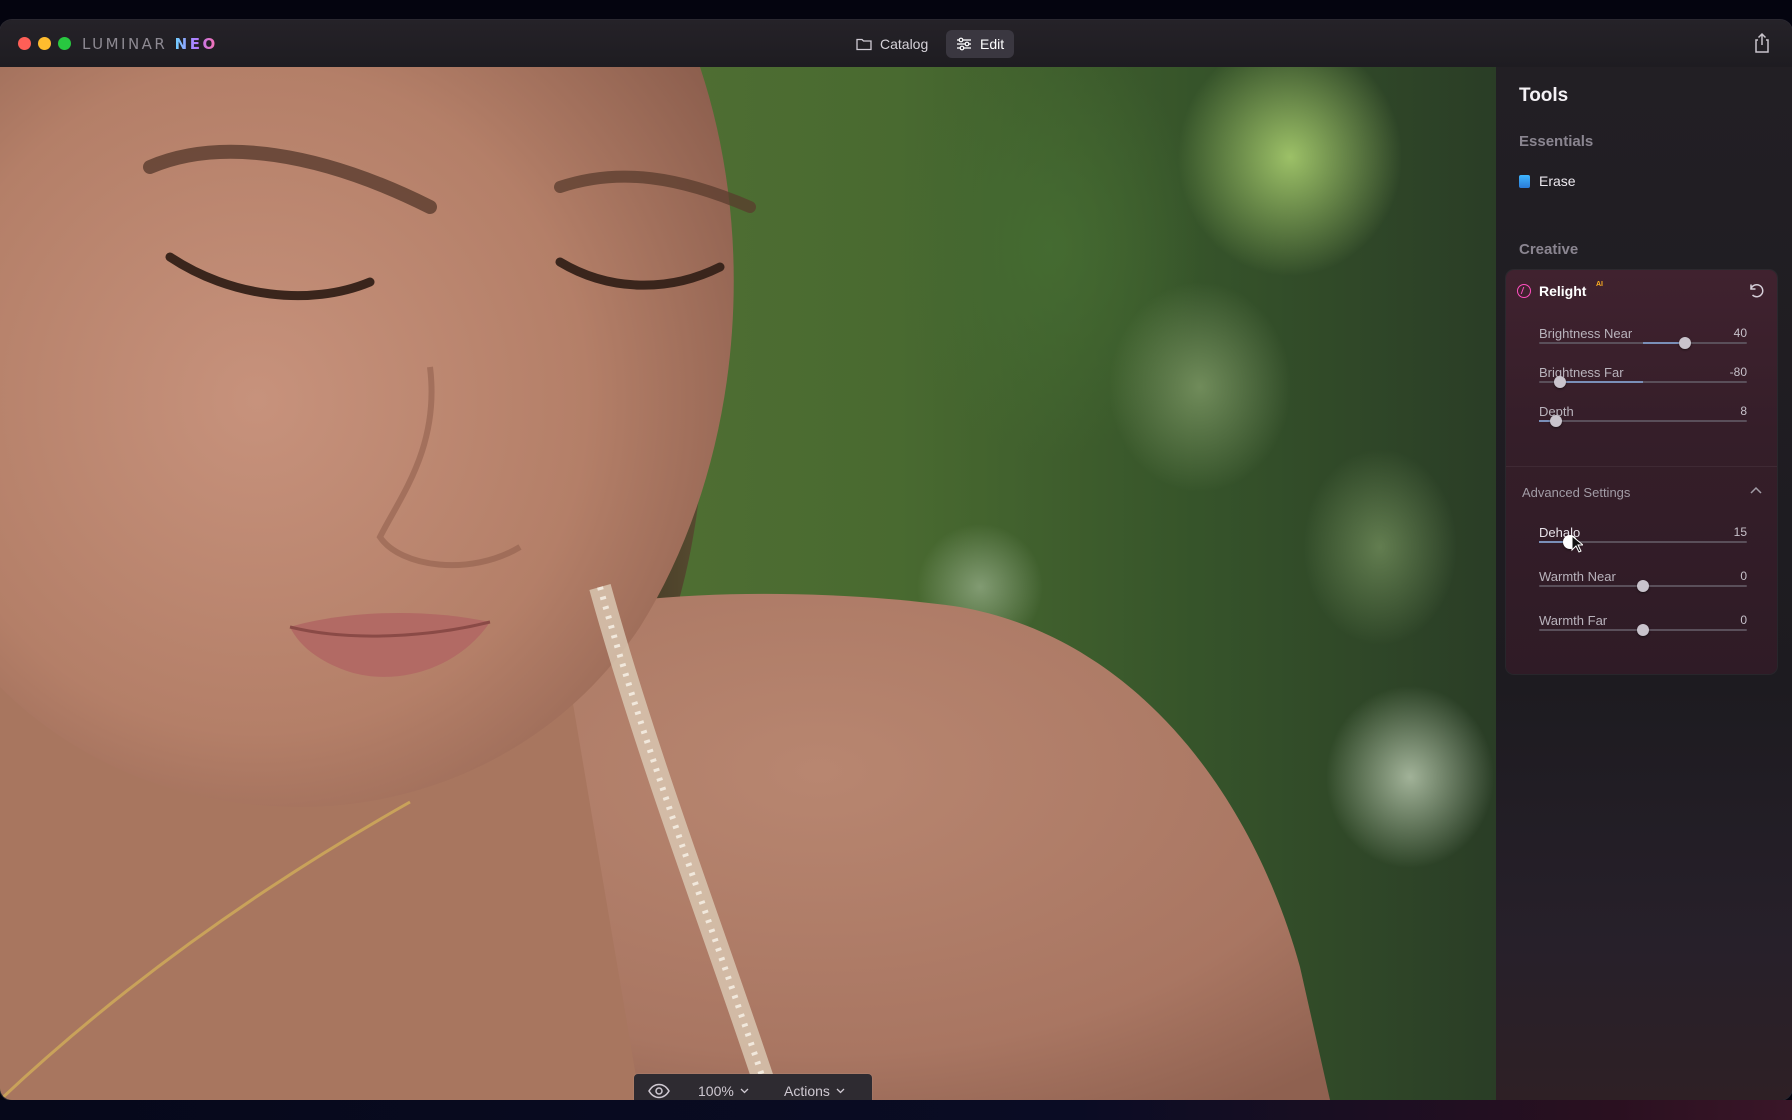  I want to click on slider-depth: Depth 8, so click(1643, 422).